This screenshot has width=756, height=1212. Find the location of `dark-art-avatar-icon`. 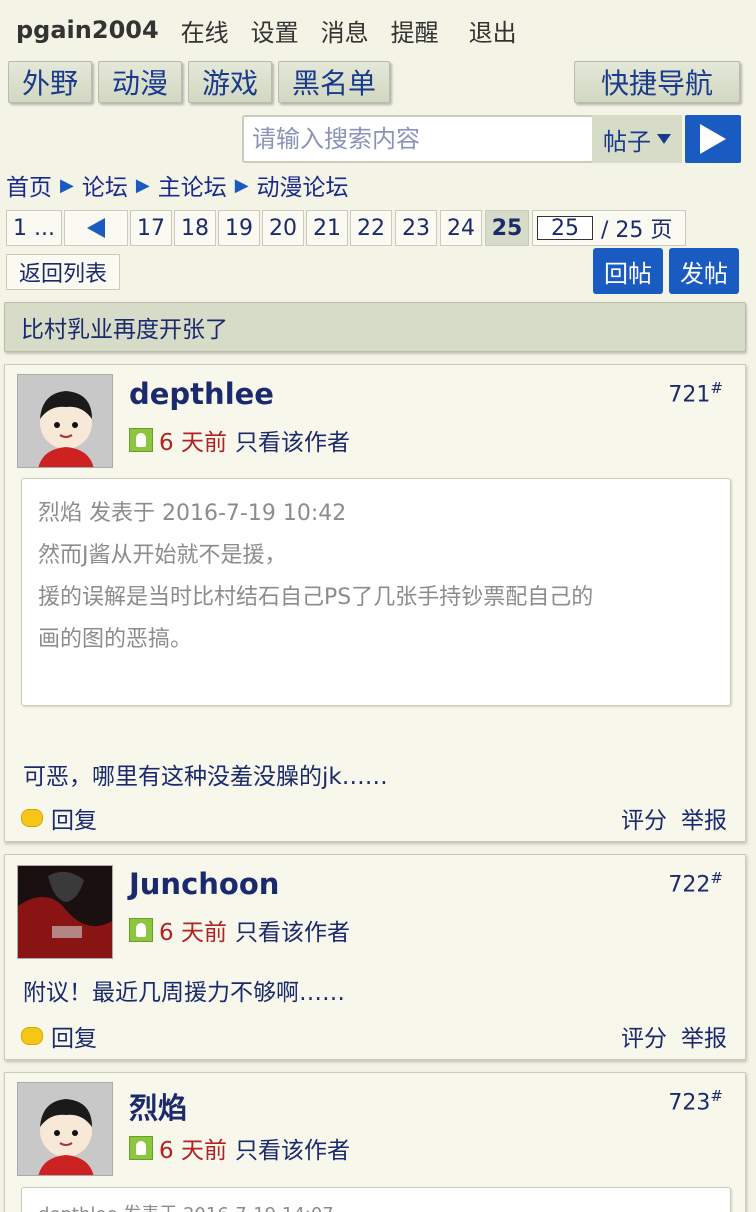

dark-art-avatar-icon is located at coordinates (65, 912).